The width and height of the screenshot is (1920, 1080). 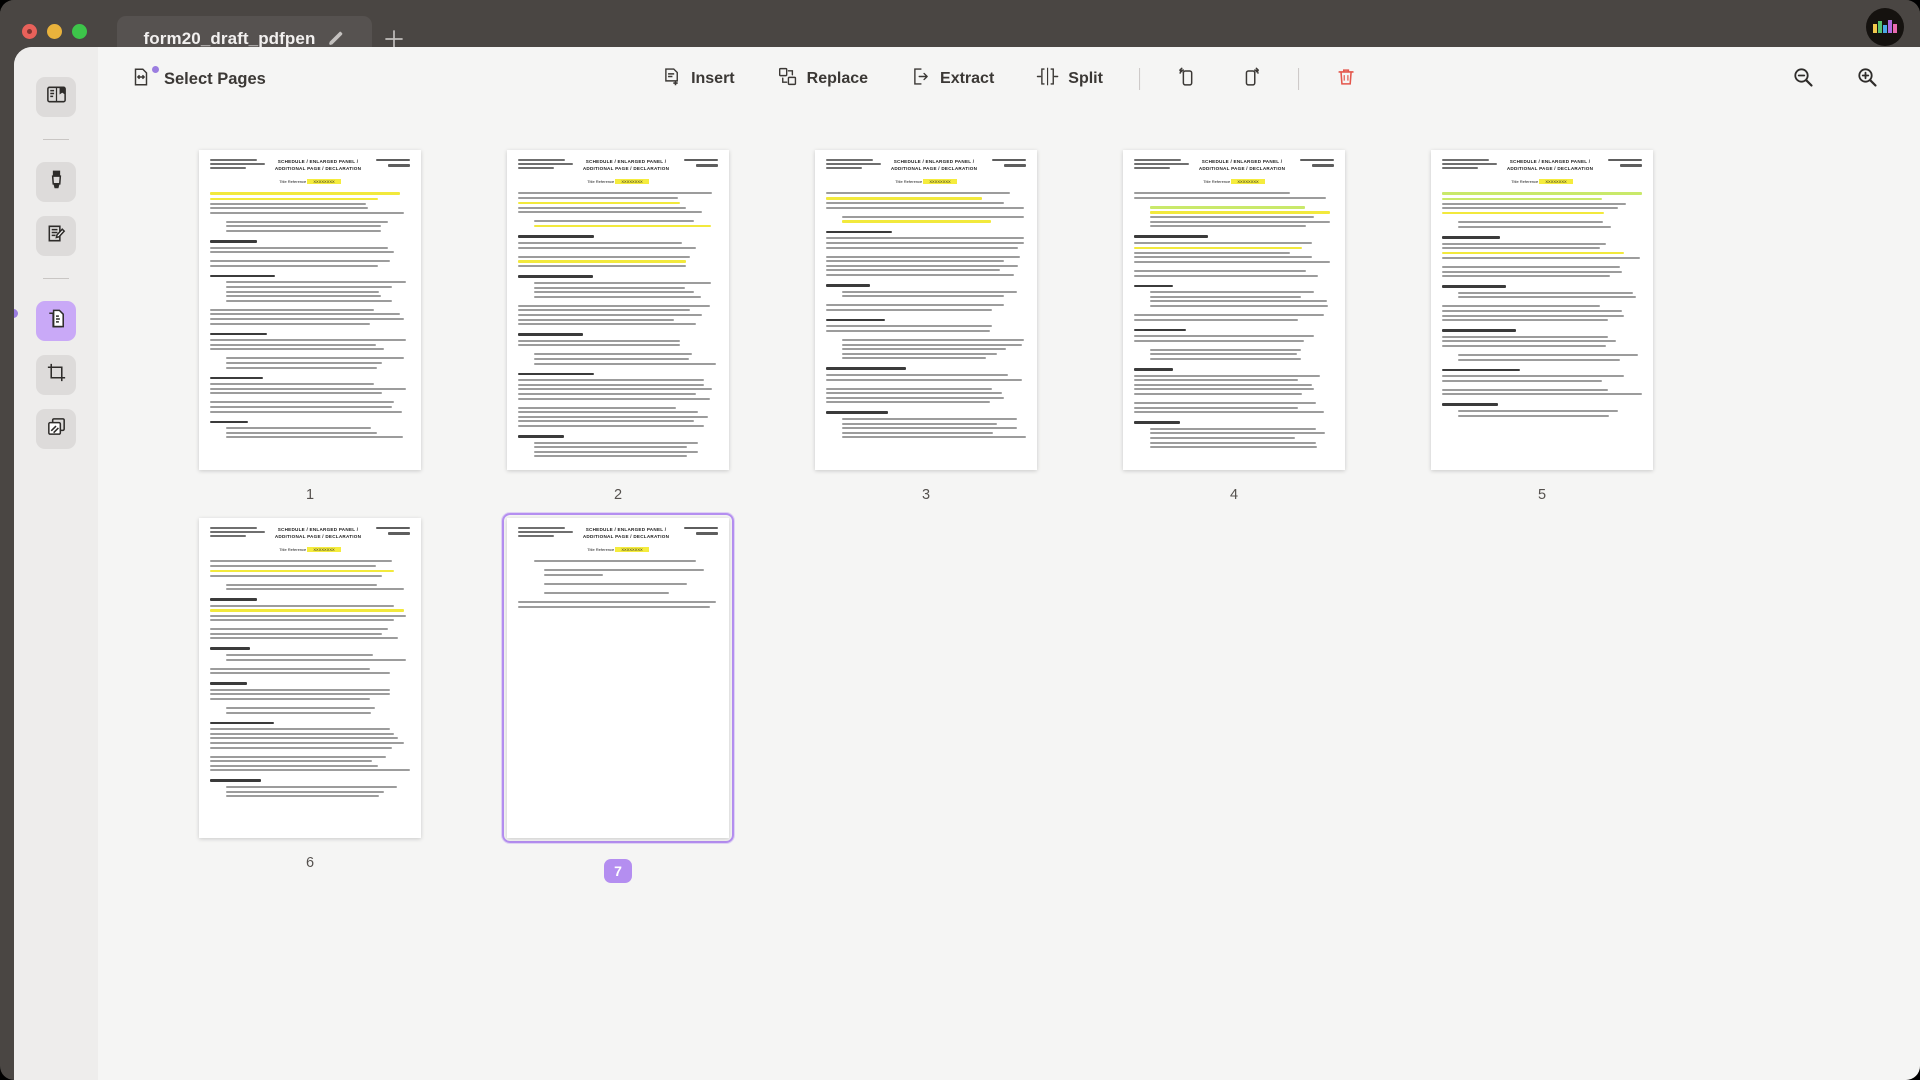 I want to click on close-window-button, so click(x=29, y=31).